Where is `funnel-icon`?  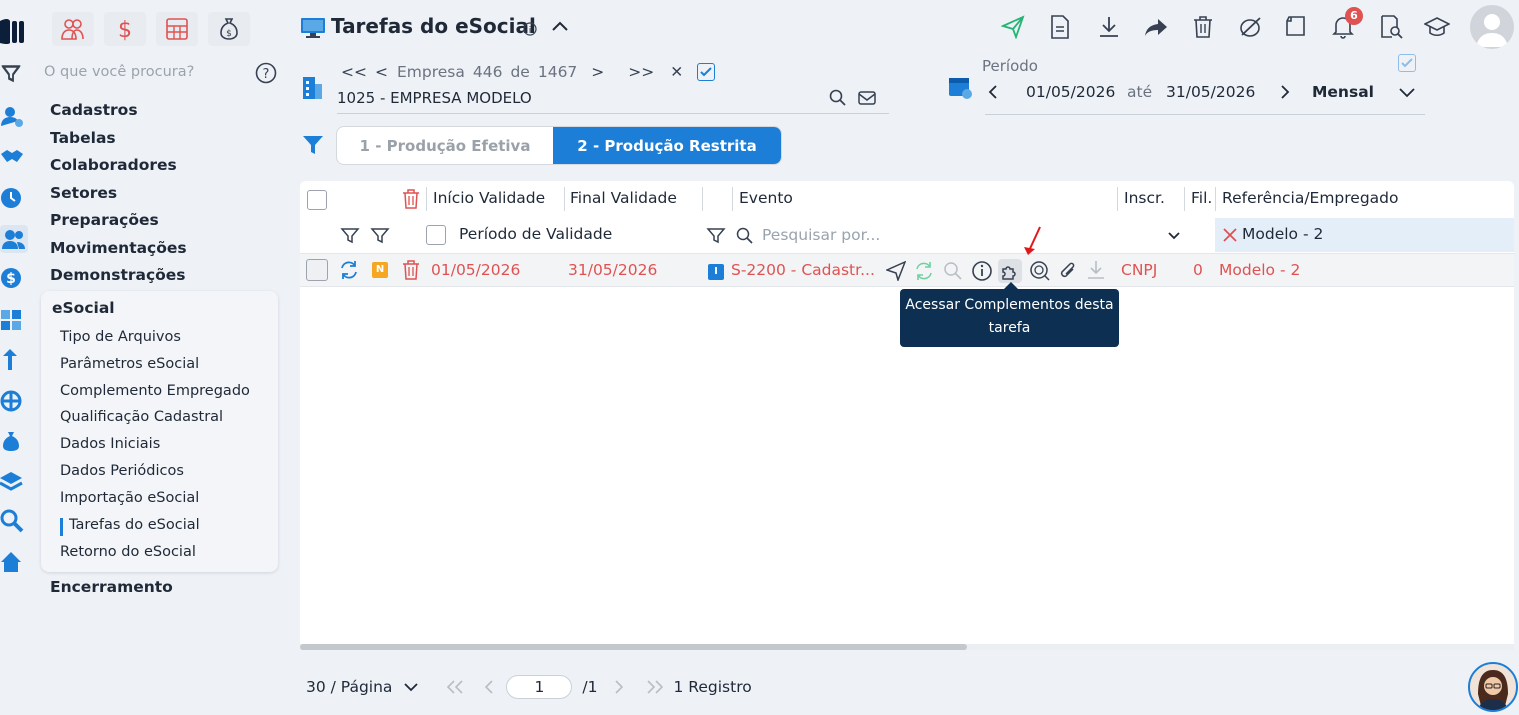
funnel-icon is located at coordinates (313, 145).